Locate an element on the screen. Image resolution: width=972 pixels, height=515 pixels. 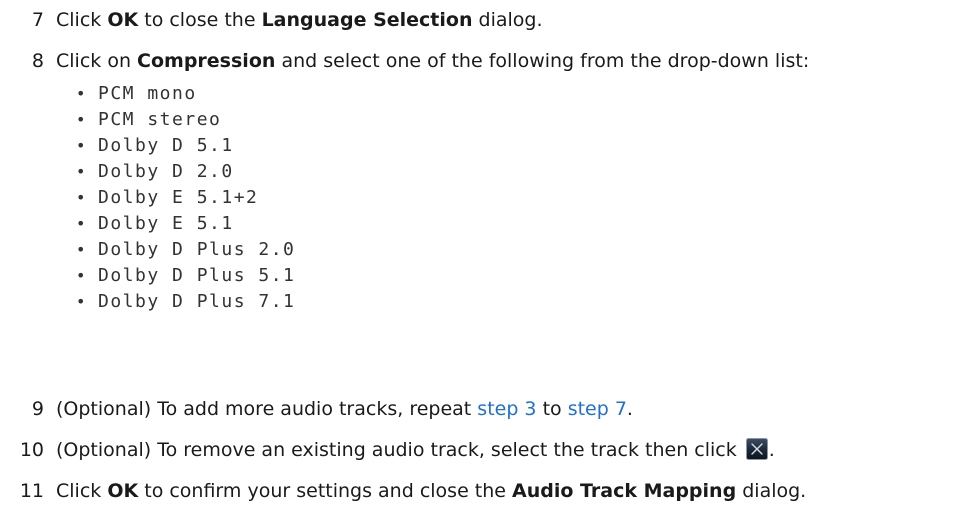
option-text: Dolby D Plus 2.0 is located at coordinates (197, 249).